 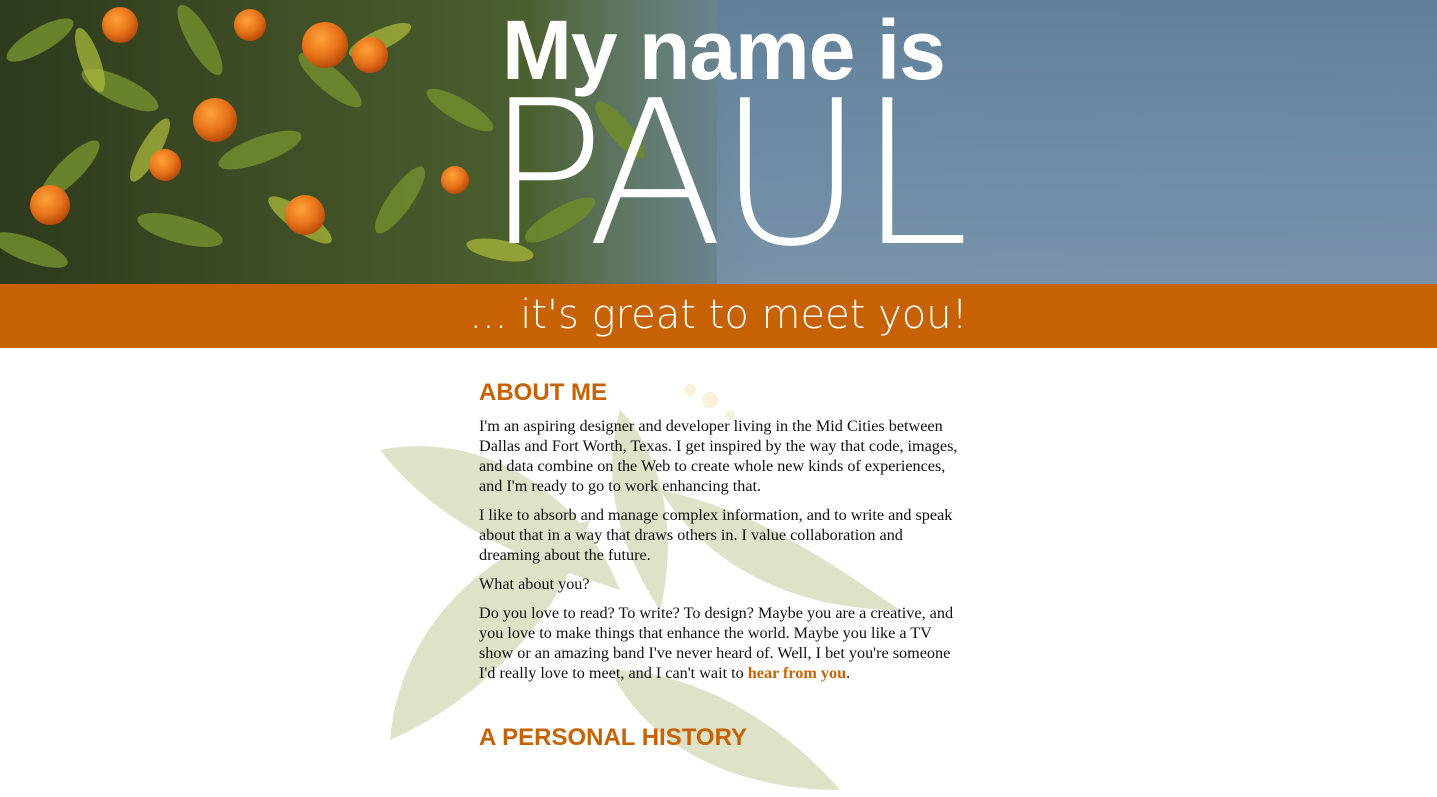 I want to click on tagline-text: ... it's great to meet you!, so click(x=718, y=315).